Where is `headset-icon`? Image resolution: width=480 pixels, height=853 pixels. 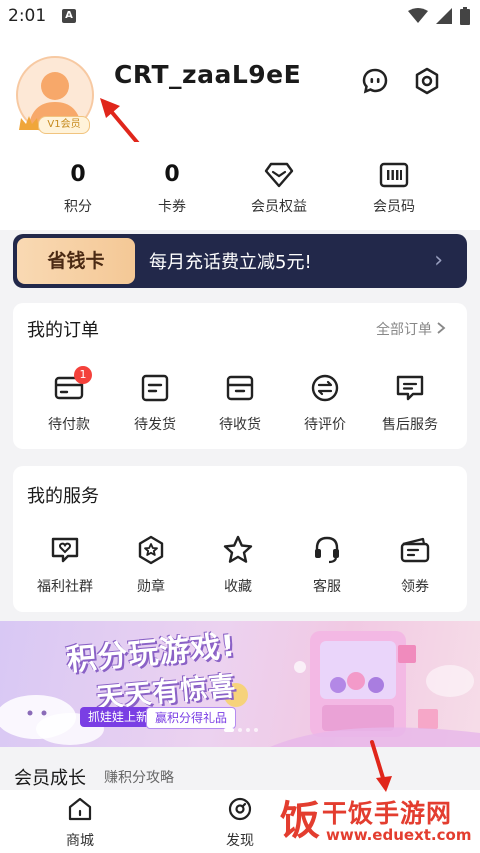
headset-icon is located at coordinates (327, 550).